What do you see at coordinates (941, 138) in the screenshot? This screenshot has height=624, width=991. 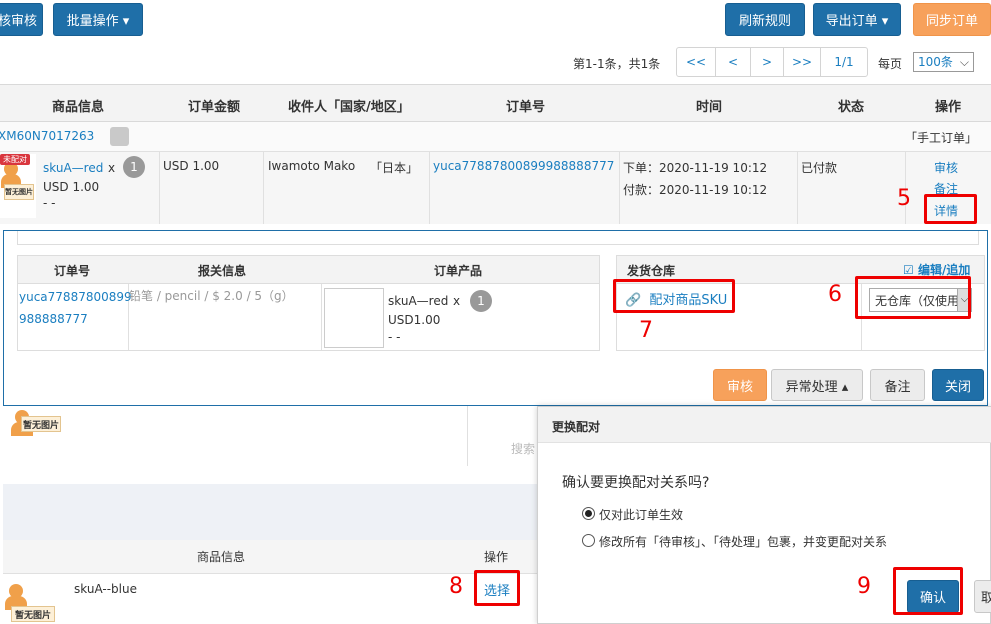 I see `manual-order-tag: 「手工订单」` at bounding box center [941, 138].